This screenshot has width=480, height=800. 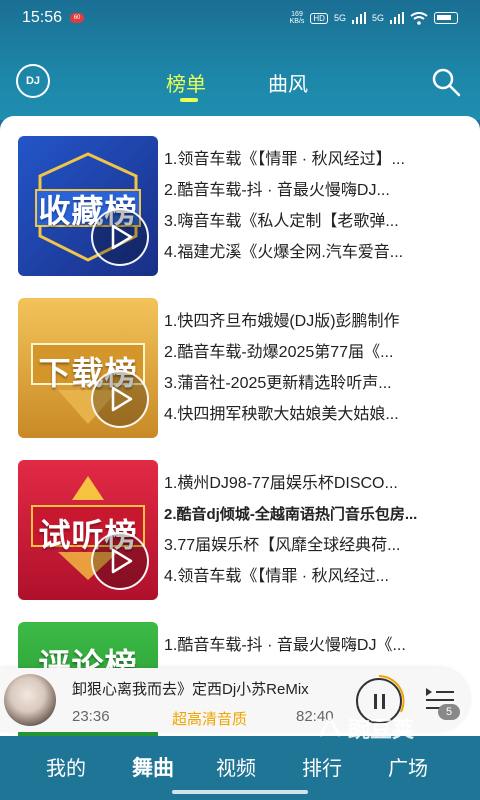 I want to click on dj-logo-icon: DJ, so click(x=33, y=81).